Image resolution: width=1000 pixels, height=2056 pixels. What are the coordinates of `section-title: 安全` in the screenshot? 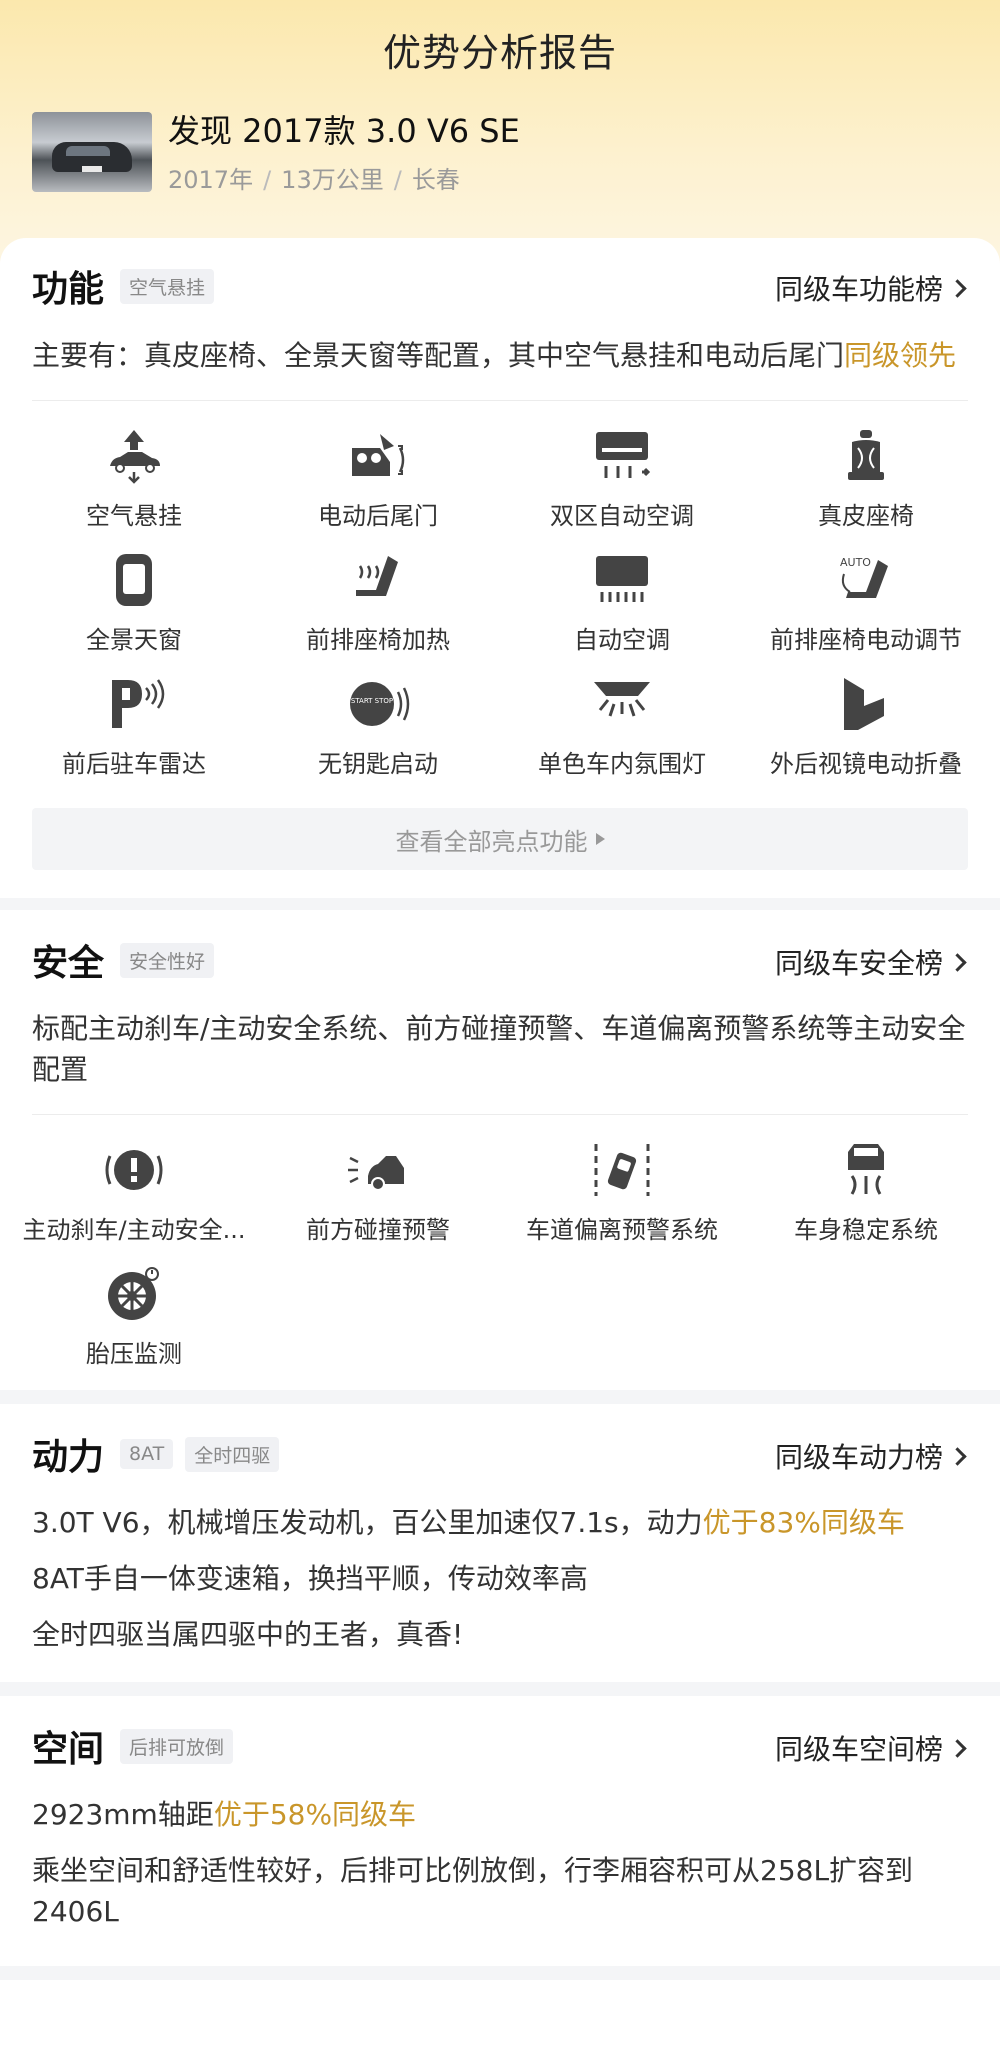 It's located at (68, 963).